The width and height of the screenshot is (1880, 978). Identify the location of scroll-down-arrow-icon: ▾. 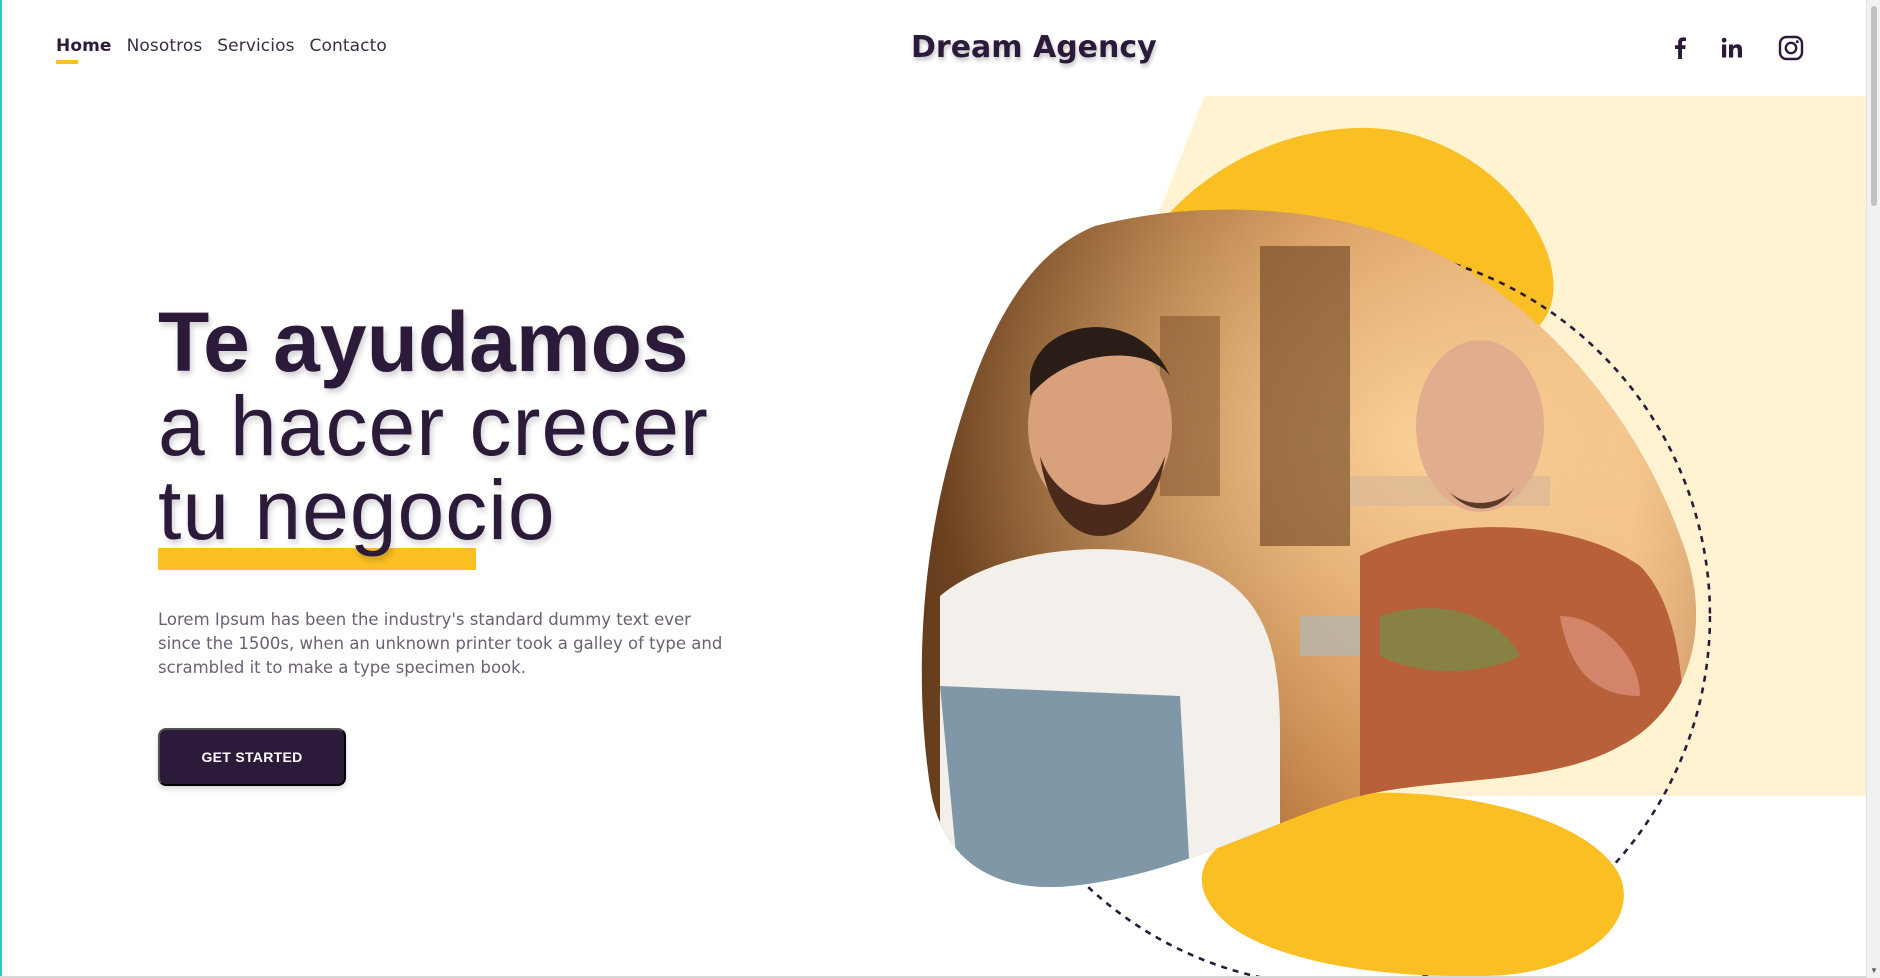
(1874, 971).